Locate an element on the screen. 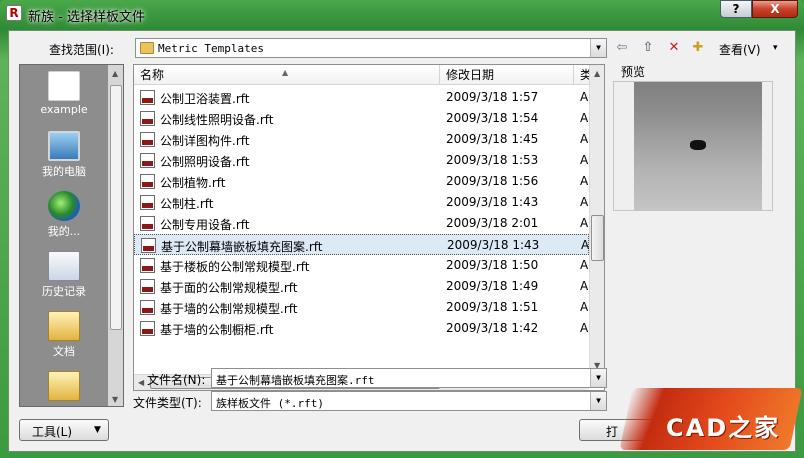 The image size is (804, 458). place-my-computer: 我的电脑 is located at coordinates (64, 155).